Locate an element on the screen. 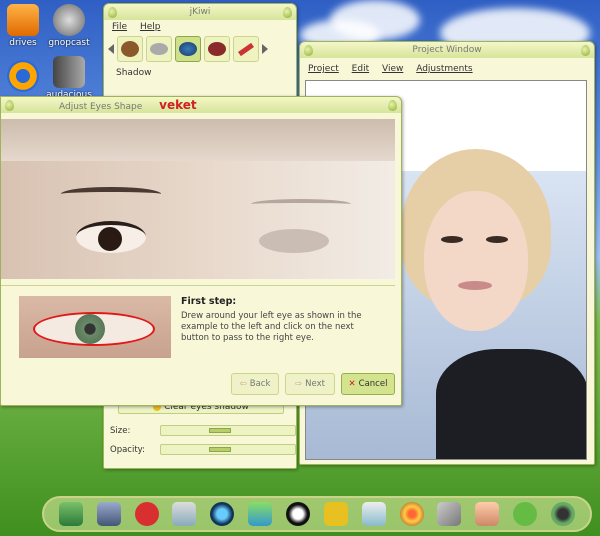  desktop-icon-app is located at coordinates (23, 77).